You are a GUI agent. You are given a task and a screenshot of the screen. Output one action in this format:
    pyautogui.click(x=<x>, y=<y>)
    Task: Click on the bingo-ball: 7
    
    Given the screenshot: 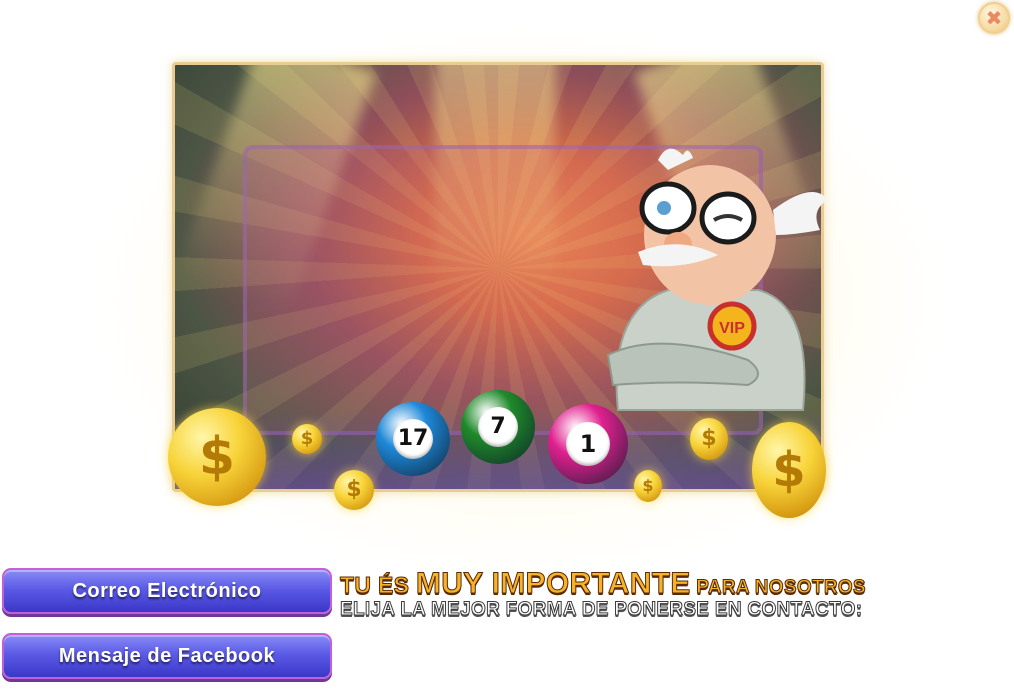 What is the action you would take?
    pyautogui.click(x=498, y=427)
    